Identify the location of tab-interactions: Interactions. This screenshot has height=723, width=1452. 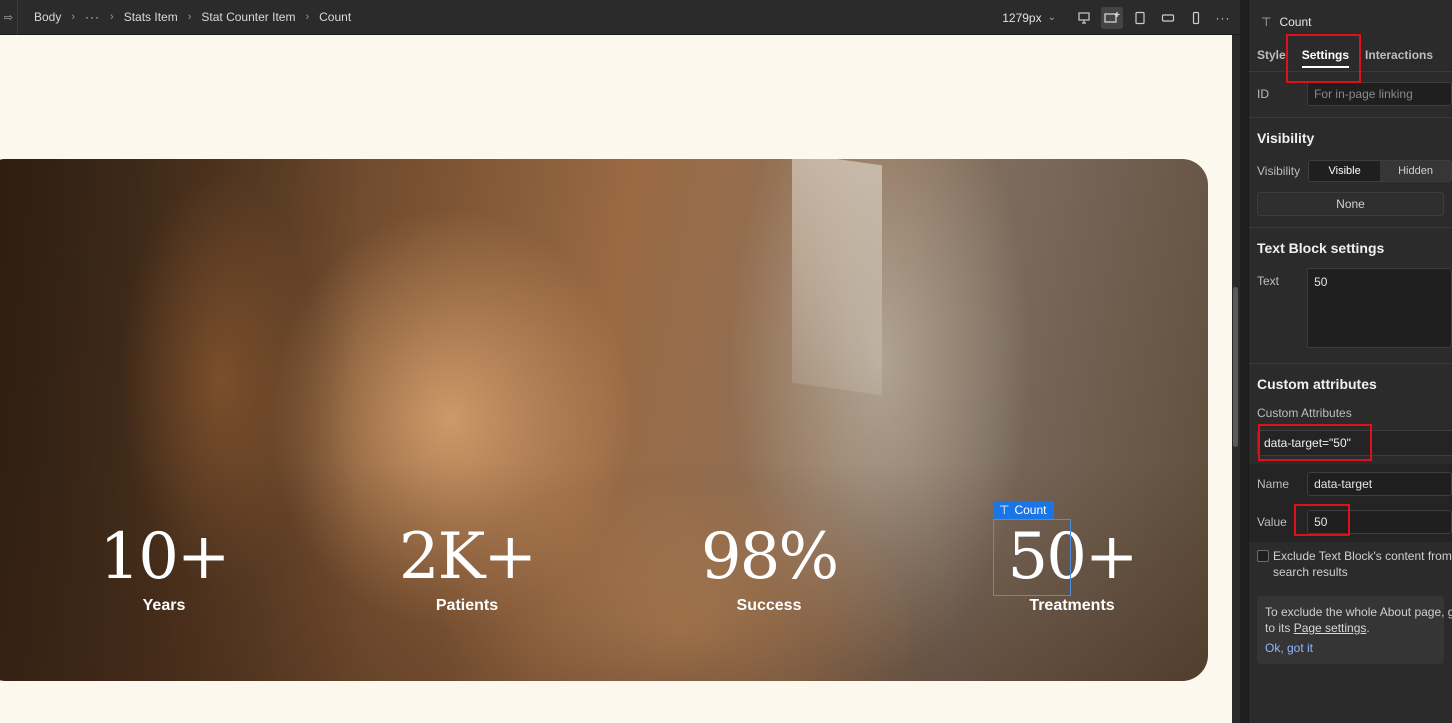
(1399, 55).